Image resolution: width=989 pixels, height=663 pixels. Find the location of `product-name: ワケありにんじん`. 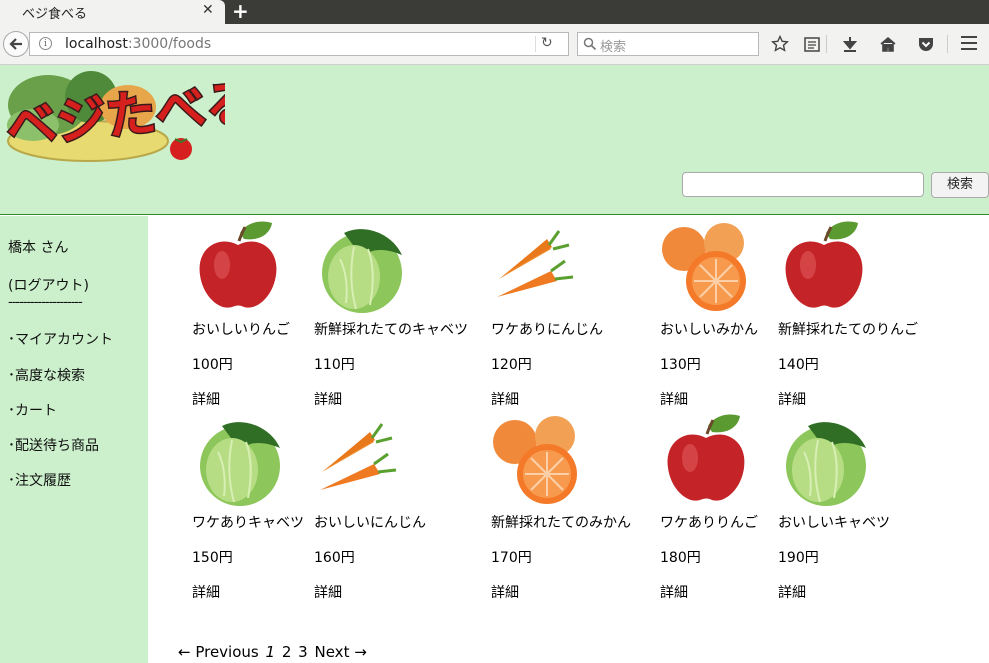

product-name: ワケありにんじん is located at coordinates (547, 330).